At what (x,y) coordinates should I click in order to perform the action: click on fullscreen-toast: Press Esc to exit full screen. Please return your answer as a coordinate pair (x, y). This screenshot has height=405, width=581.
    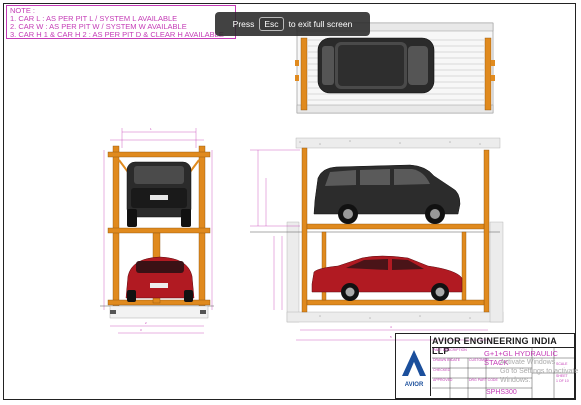
    Looking at the image, I should click on (292, 24).